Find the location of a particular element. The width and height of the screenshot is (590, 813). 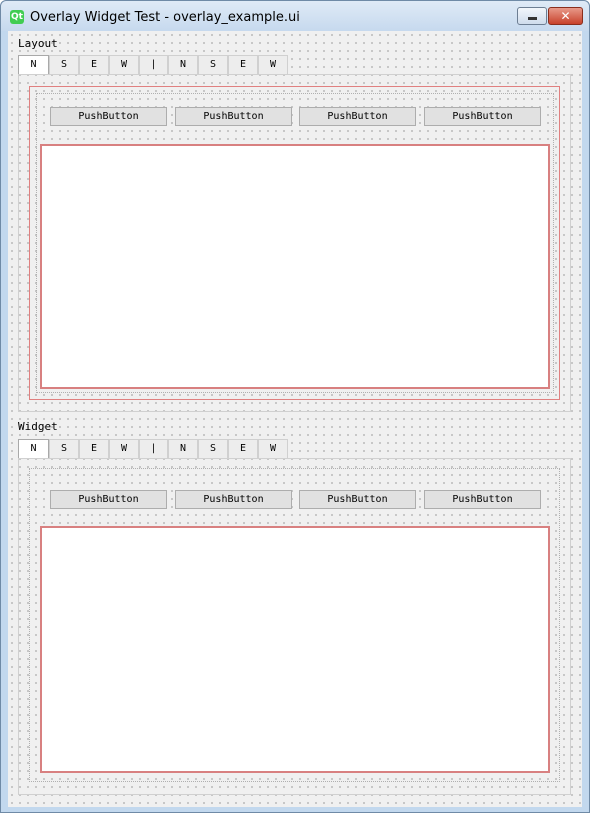

tab-bar-widget: N S E W | N S E W is located at coordinates (153, 449).